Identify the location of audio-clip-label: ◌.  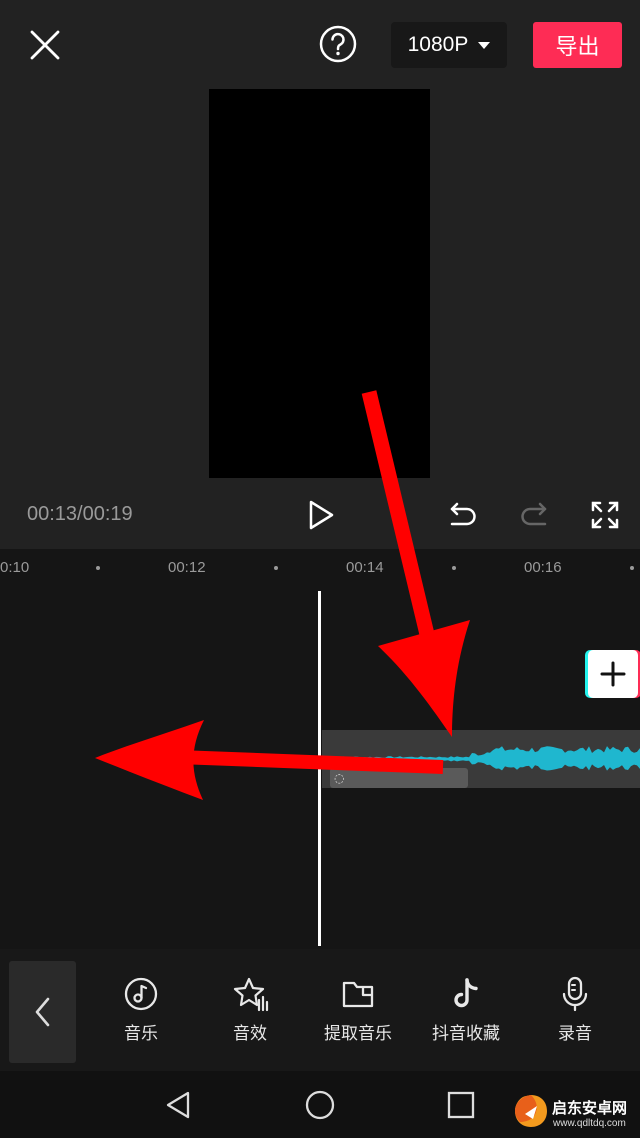
(399, 778).